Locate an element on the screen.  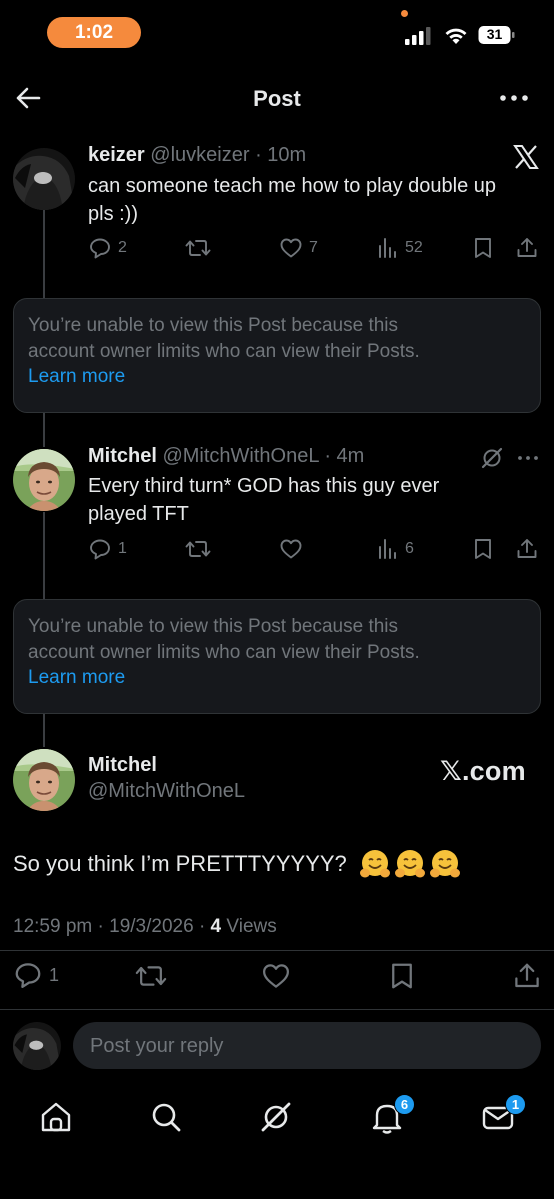
post-metadata: 12:59 pm · 19/3/2026 · 4 Views is located at coordinates (145, 926).